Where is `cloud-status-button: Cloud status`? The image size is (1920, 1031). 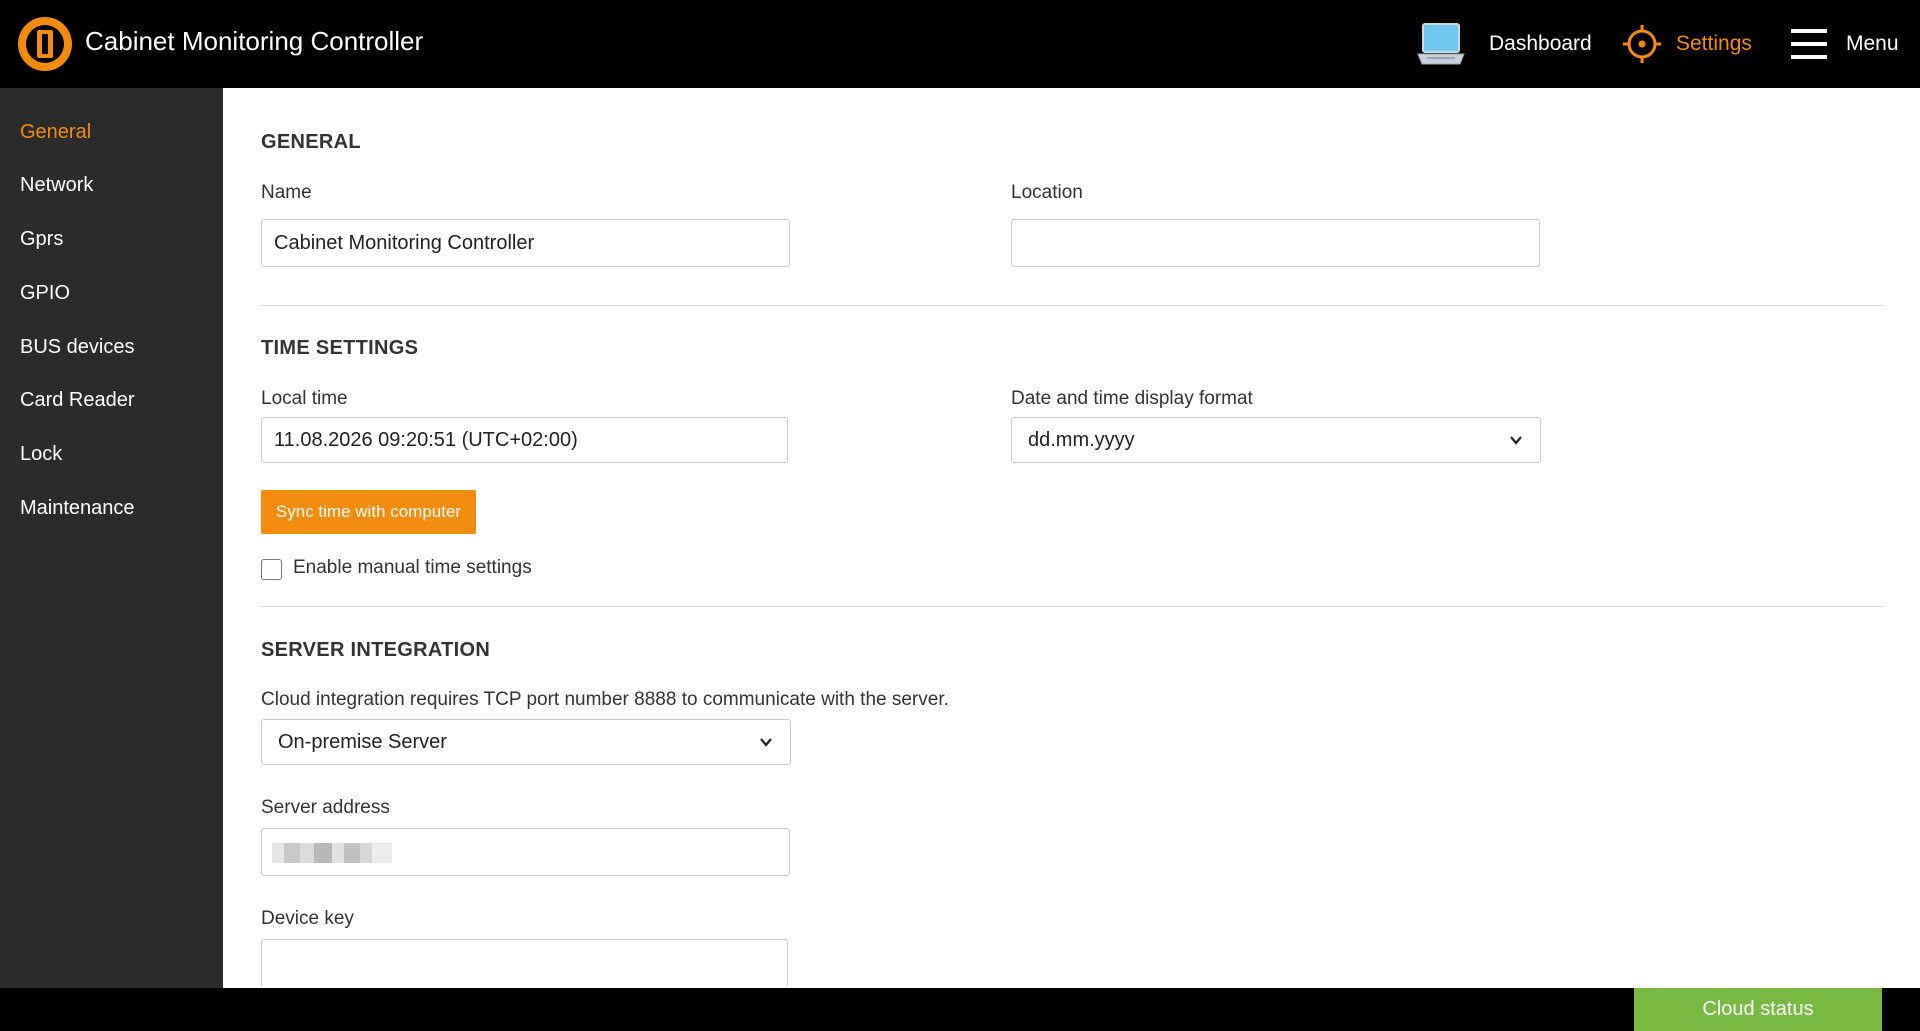
cloud-status-button: Cloud status is located at coordinates (1758, 1009).